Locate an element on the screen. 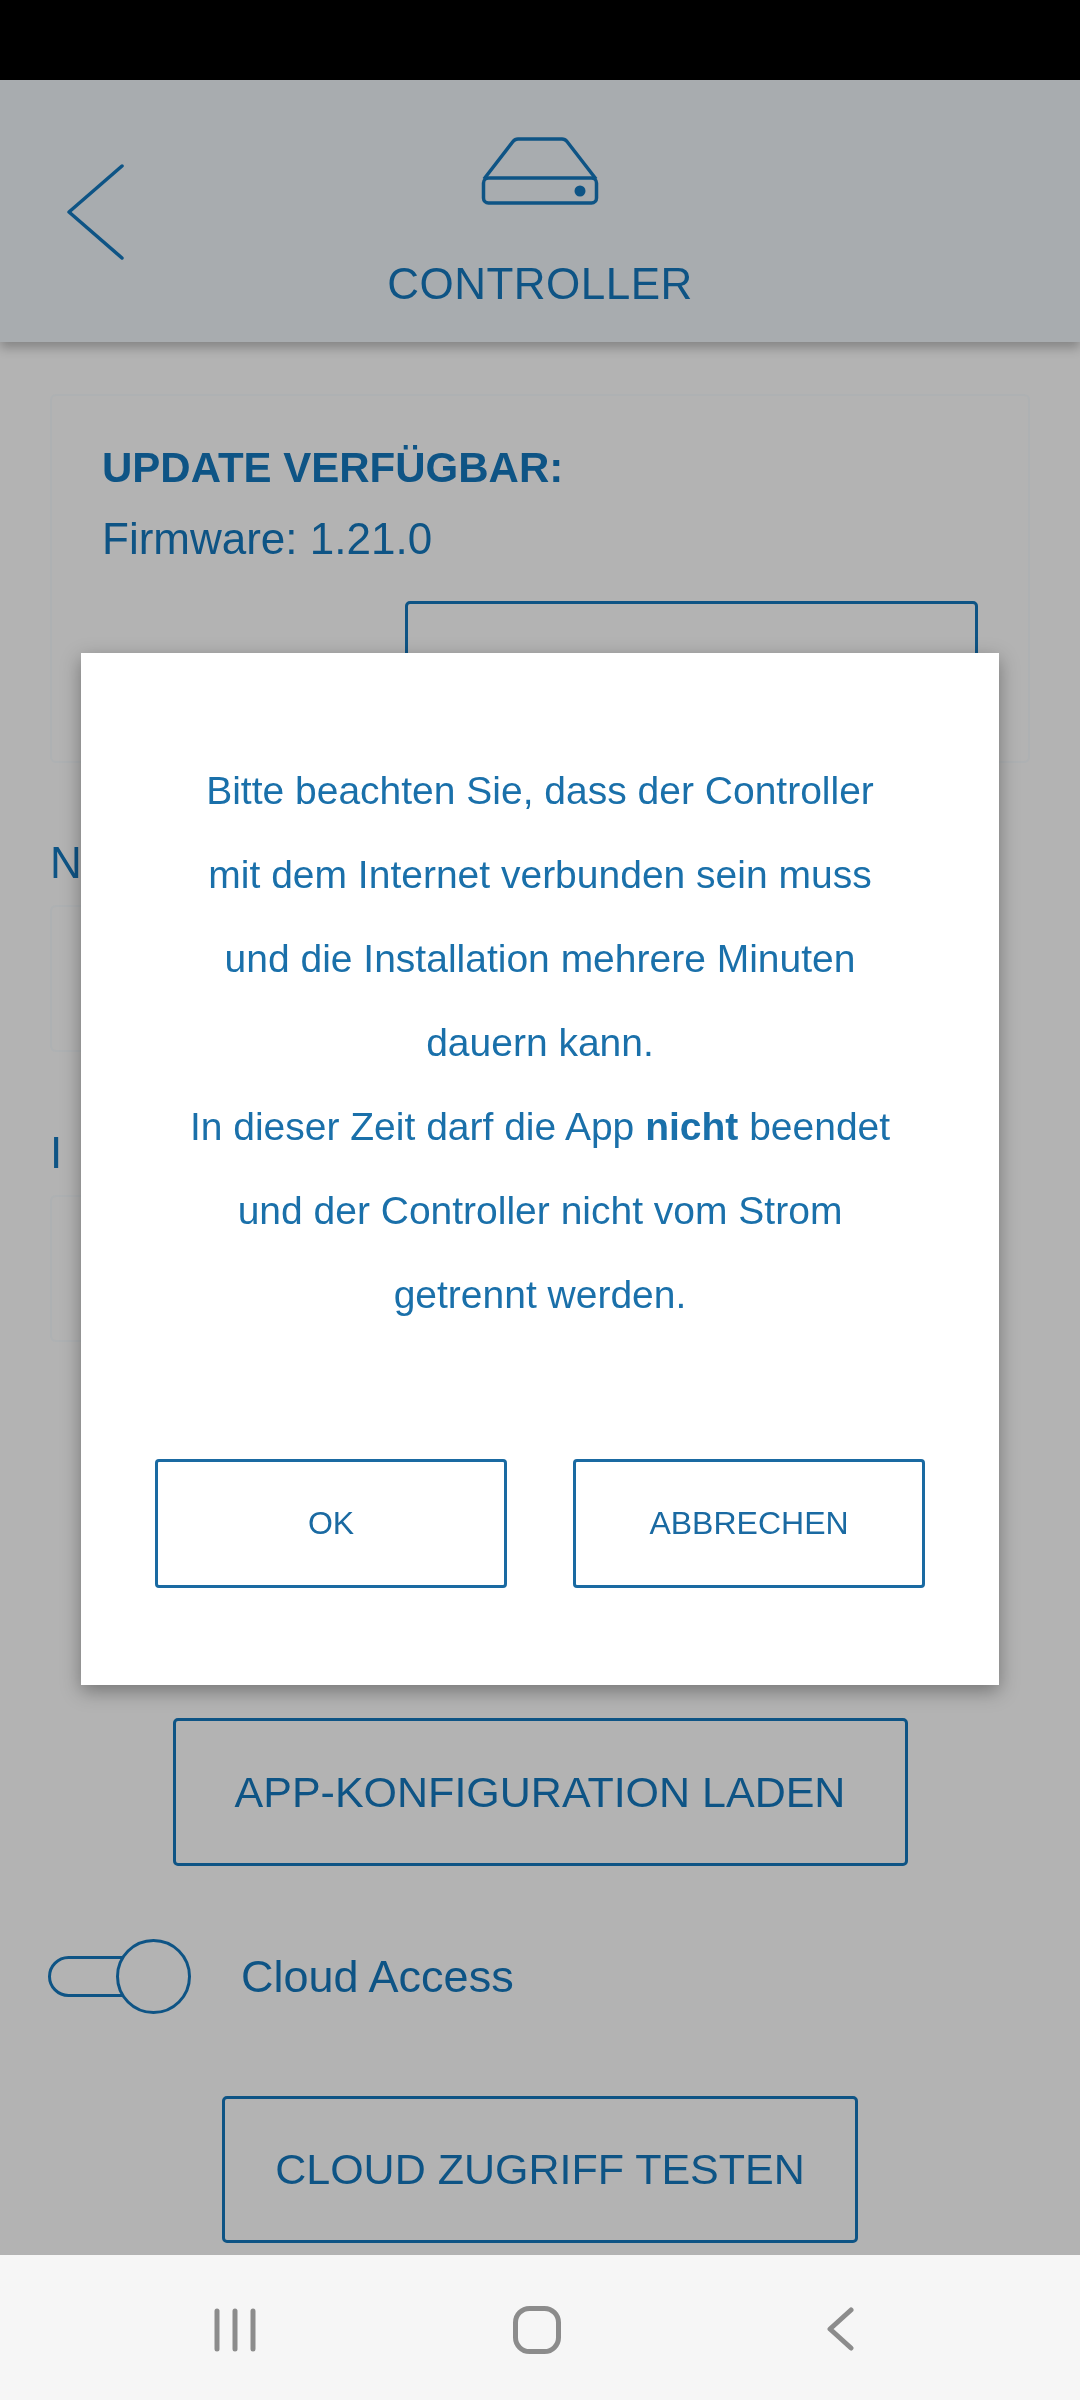 Image resolution: width=1080 pixels, height=2400 pixels. device-icon is located at coordinates (540, 171).